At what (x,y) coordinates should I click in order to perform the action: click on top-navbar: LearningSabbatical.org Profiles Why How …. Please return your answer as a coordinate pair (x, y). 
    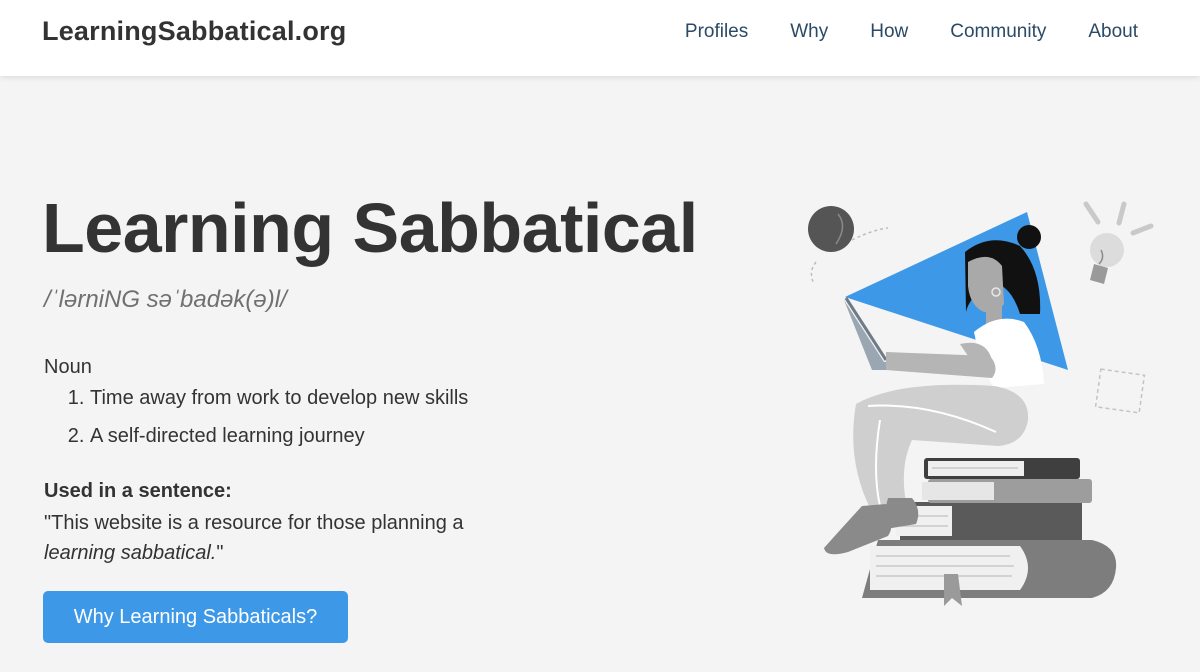
    Looking at the image, I should click on (600, 38).